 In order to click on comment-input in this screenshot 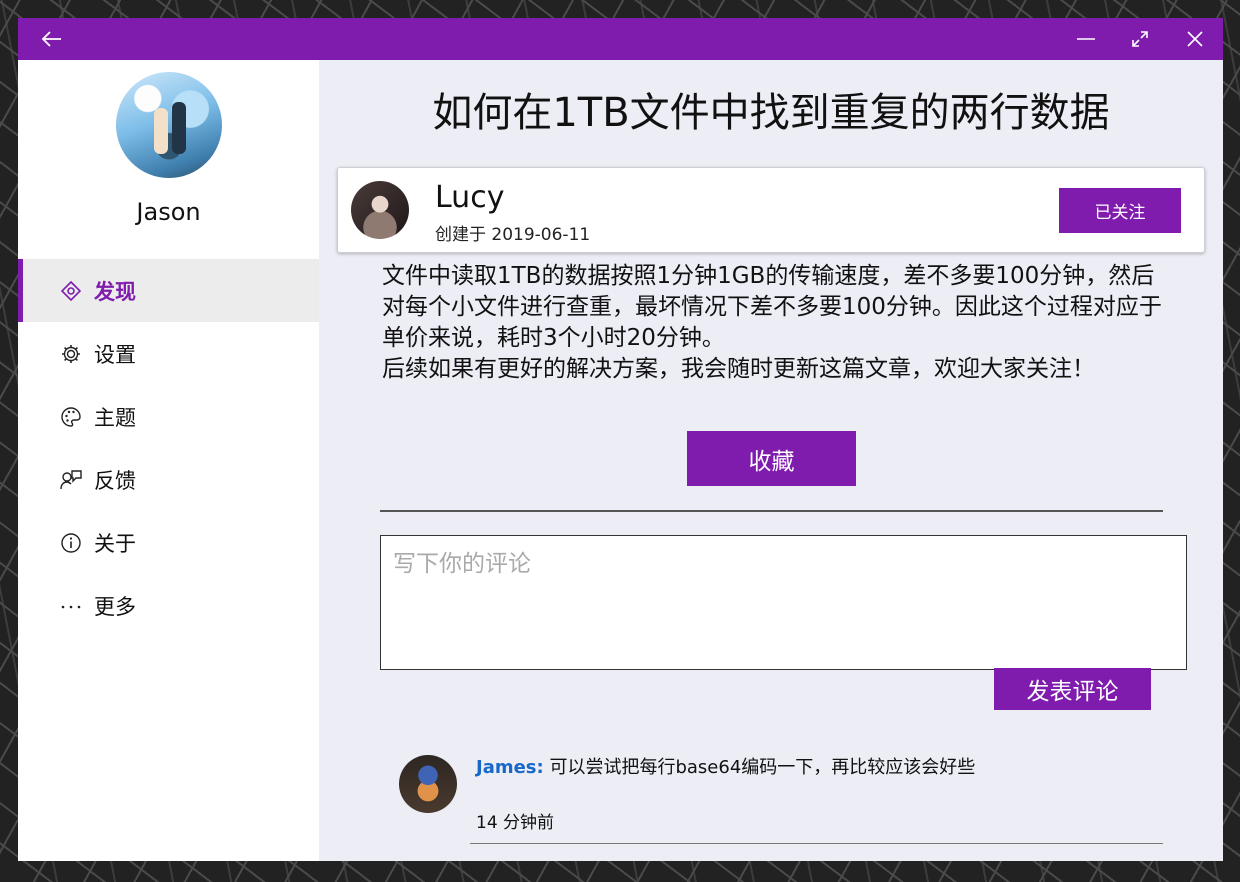, I will do `click(783, 602)`.